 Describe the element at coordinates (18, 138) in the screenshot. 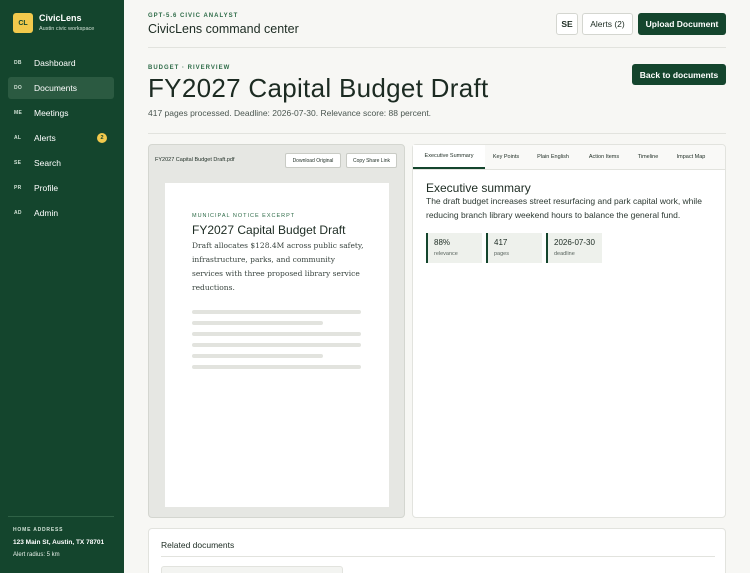

I see `alerts-icon: AL` at that location.